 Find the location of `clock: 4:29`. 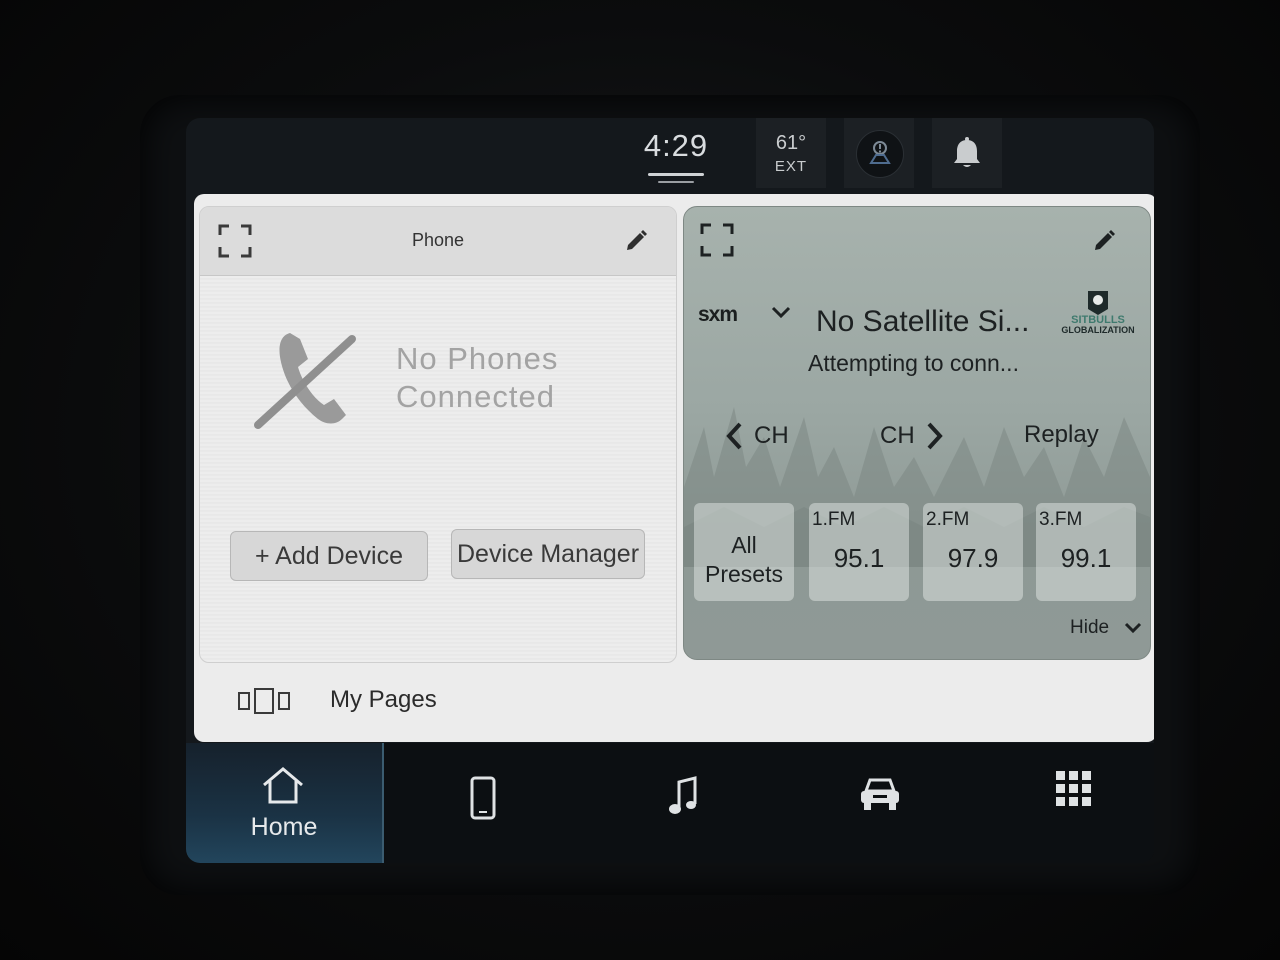

clock: 4:29 is located at coordinates (676, 146).